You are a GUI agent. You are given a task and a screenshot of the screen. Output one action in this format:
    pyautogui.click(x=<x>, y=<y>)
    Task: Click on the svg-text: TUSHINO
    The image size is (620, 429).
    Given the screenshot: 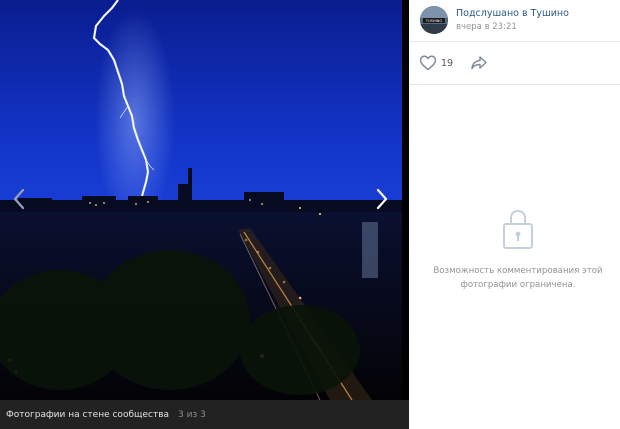 What is the action you would take?
    pyautogui.click(x=434, y=21)
    